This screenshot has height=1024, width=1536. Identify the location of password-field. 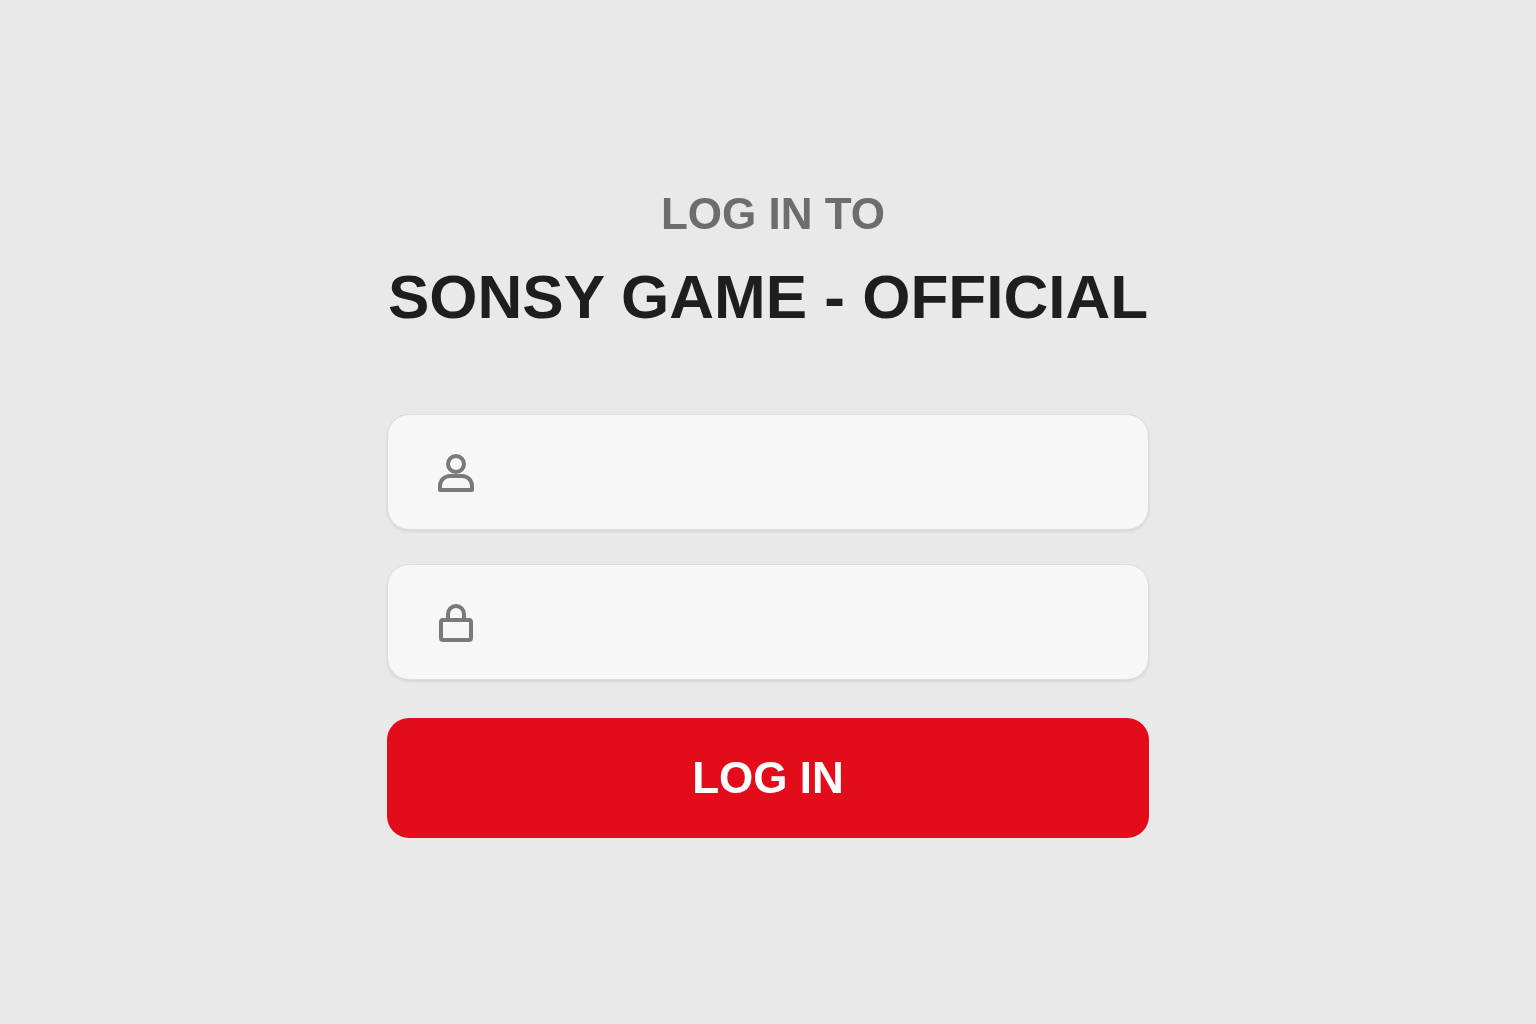
(768, 622).